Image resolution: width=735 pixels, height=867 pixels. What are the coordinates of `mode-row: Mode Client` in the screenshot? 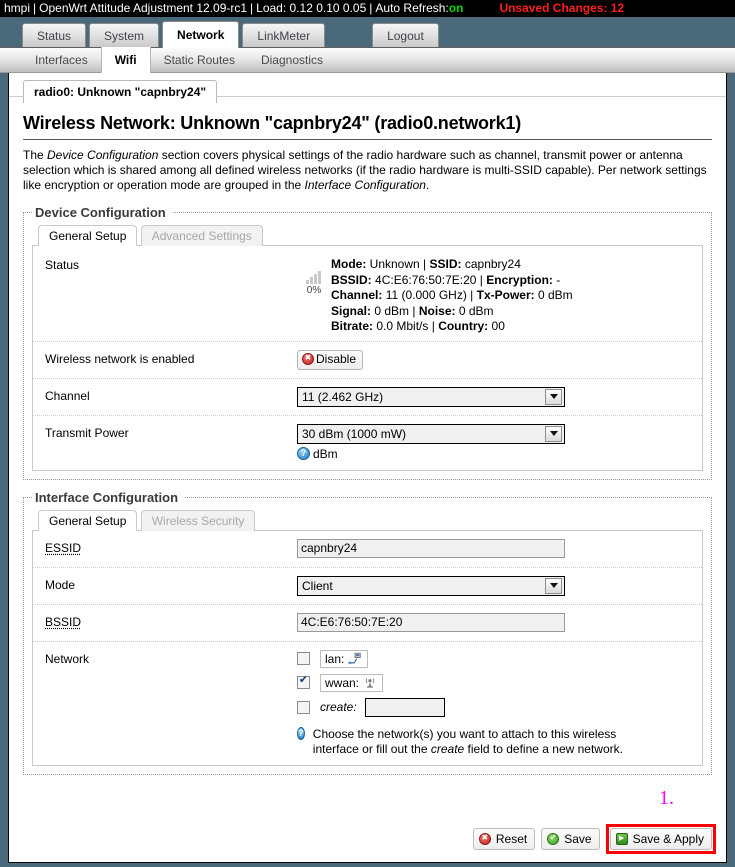 It's located at (367, 586).